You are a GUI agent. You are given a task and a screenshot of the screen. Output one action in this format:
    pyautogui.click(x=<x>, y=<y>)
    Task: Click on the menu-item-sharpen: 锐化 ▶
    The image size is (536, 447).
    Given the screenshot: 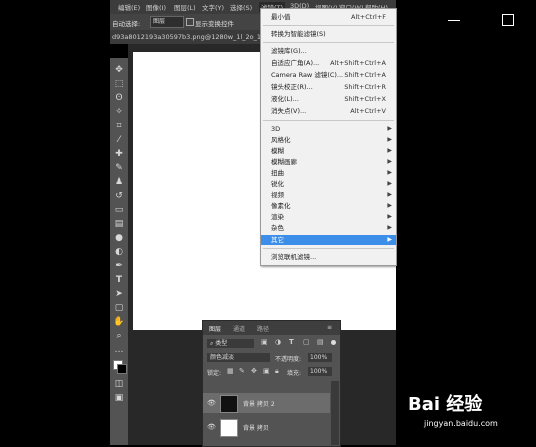 What is the action you would take?
    pyautogui.click(x=328, y=184)
    